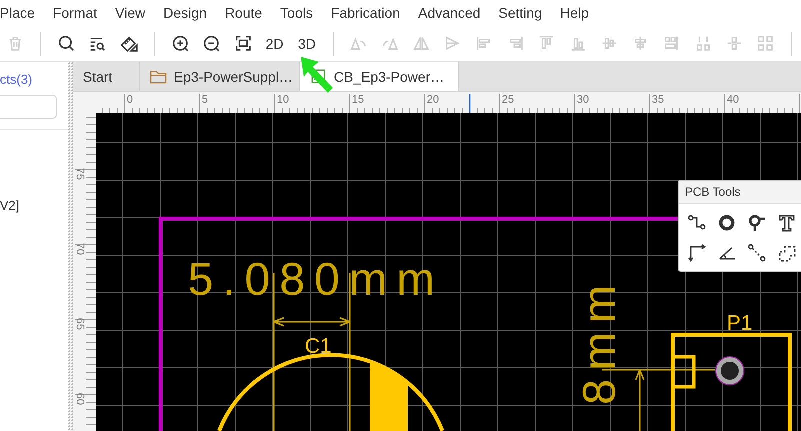  I want to click on menu-item: Tools, so click(297, 13).